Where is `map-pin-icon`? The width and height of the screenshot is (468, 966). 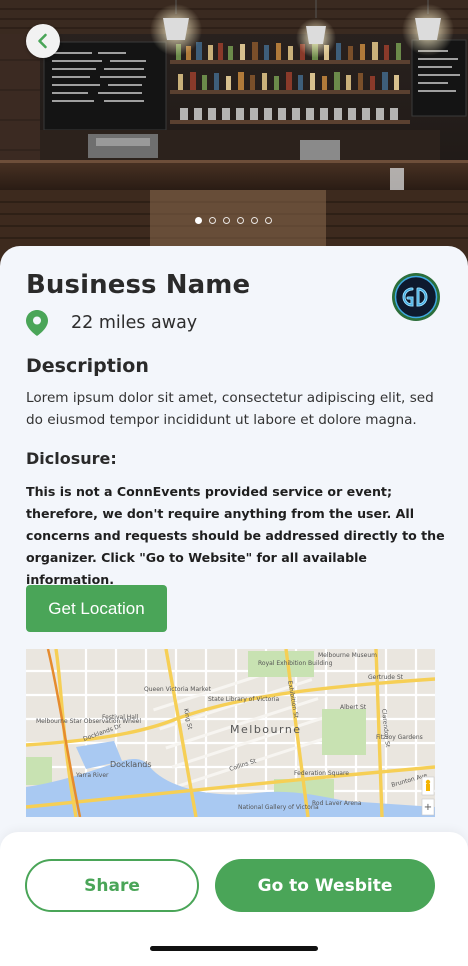
map-pin-icon is located at coordinates (37, 323).